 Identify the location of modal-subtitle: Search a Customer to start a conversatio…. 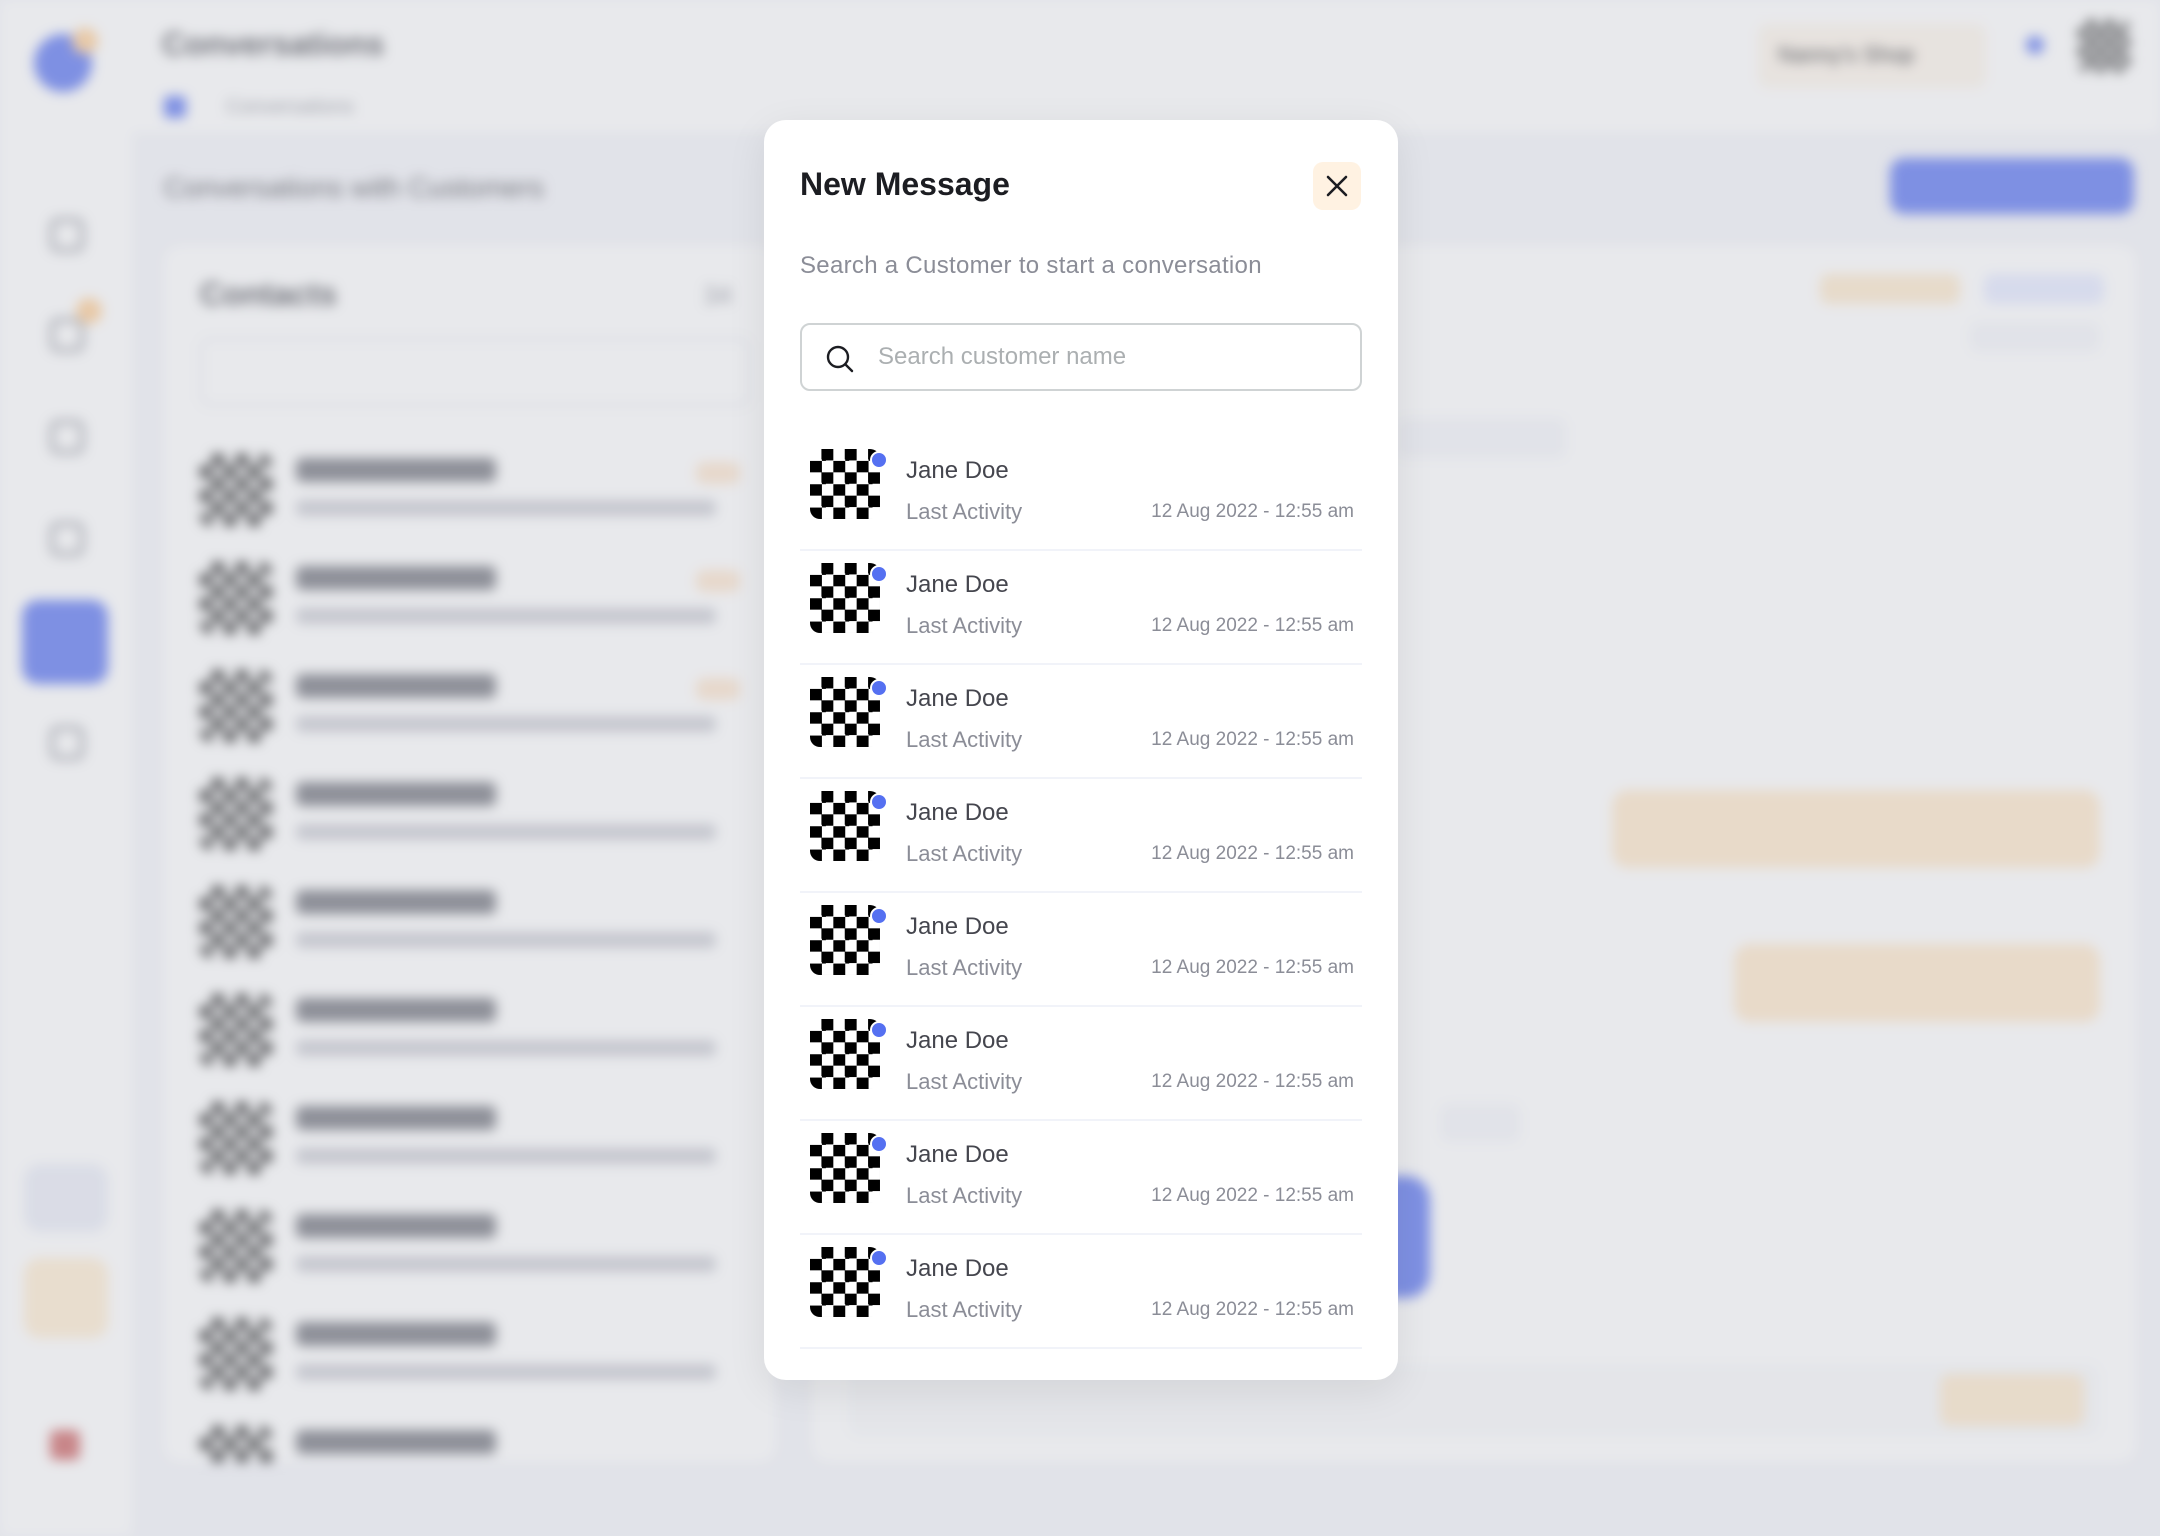
(1031, 265).